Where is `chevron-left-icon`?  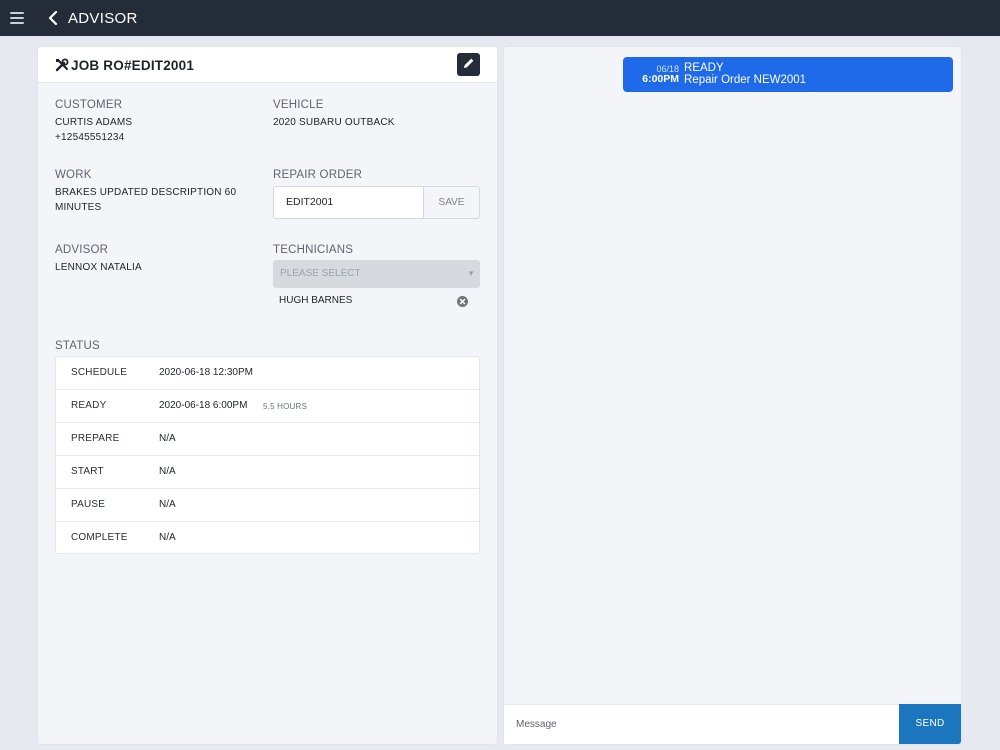
chevron-left-icon is located at coordinates (54, 18).